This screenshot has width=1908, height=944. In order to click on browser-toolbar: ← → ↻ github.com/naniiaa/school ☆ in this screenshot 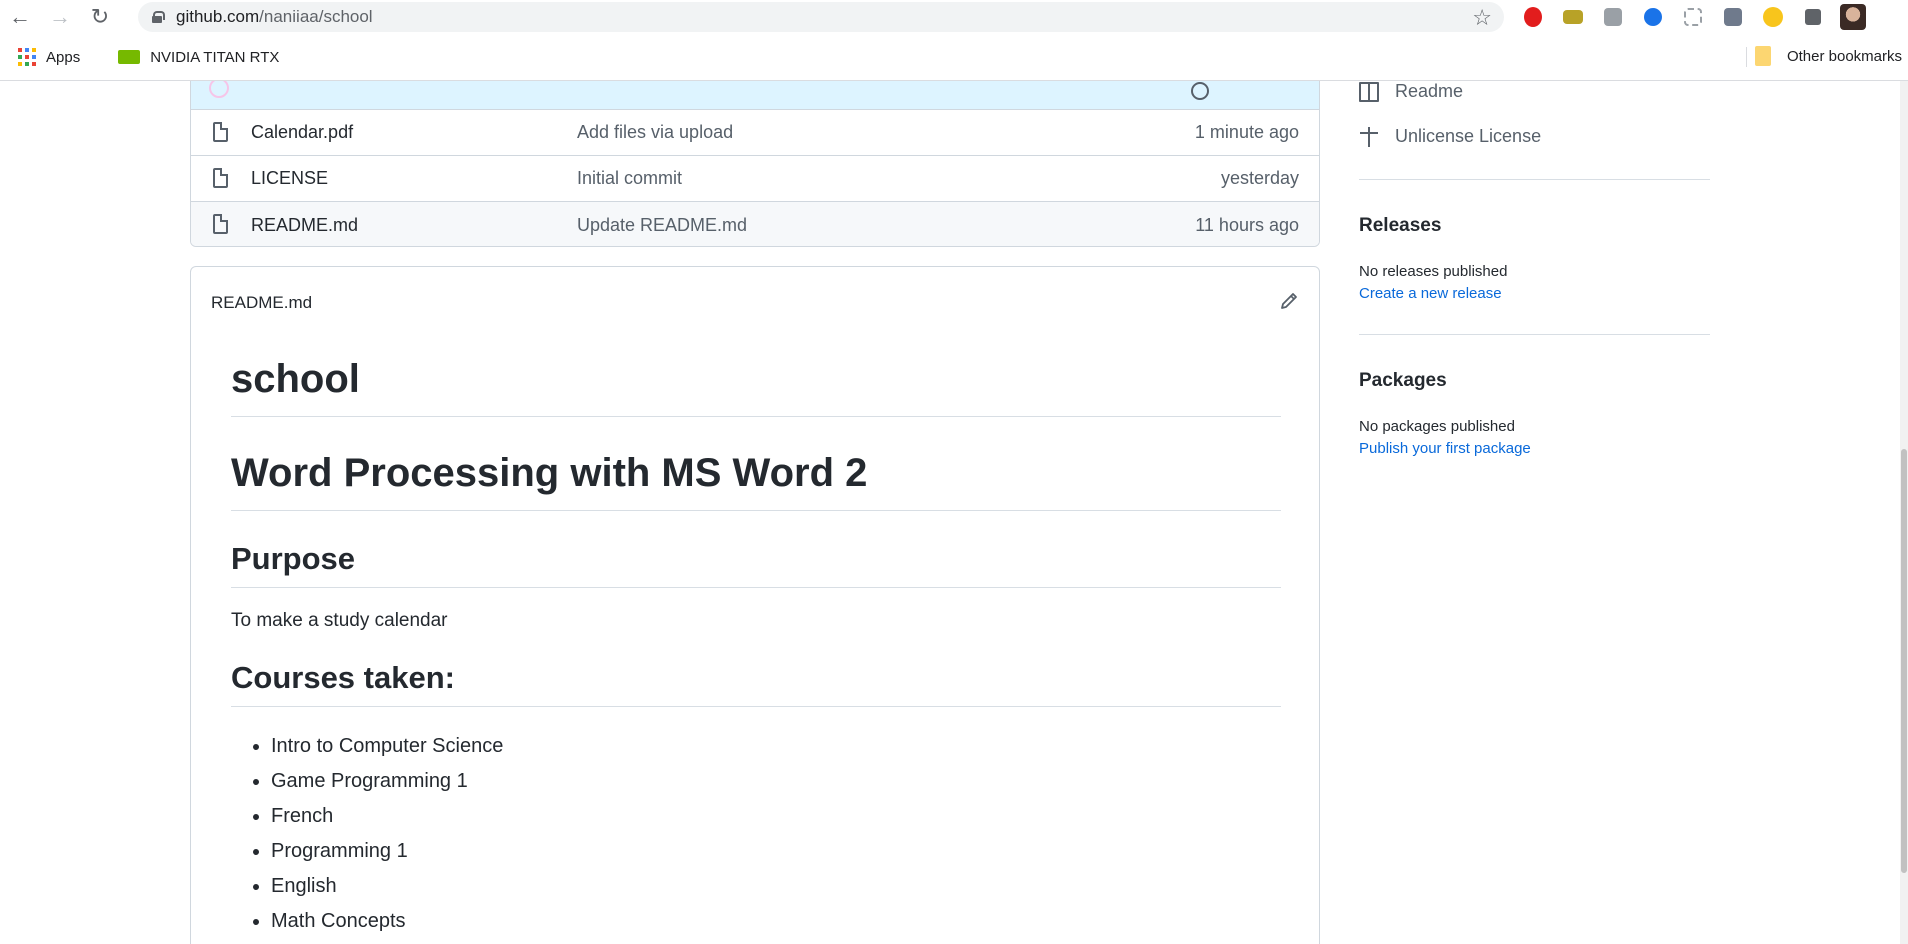, I will do `click(954, 16)`.